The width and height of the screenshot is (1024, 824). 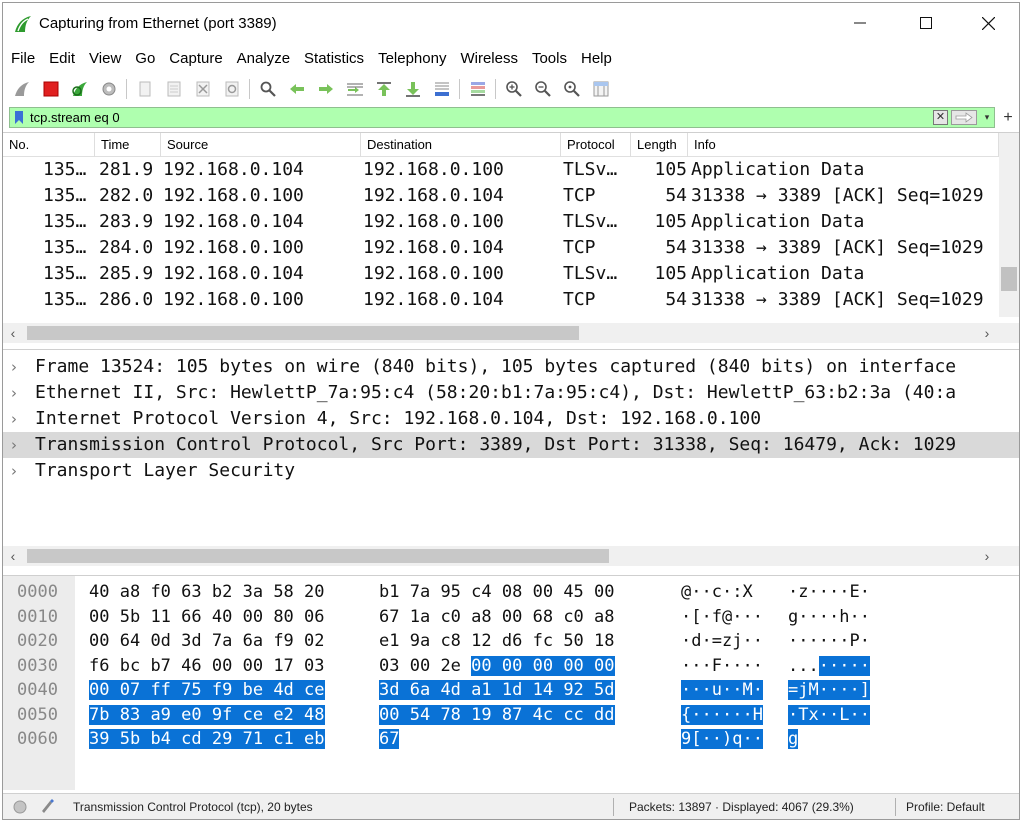 What do you see at coordinates (722, 592) in the screenshot?
I see `ascii-bytes: @··c·:X` at bounding box center [722, 592].